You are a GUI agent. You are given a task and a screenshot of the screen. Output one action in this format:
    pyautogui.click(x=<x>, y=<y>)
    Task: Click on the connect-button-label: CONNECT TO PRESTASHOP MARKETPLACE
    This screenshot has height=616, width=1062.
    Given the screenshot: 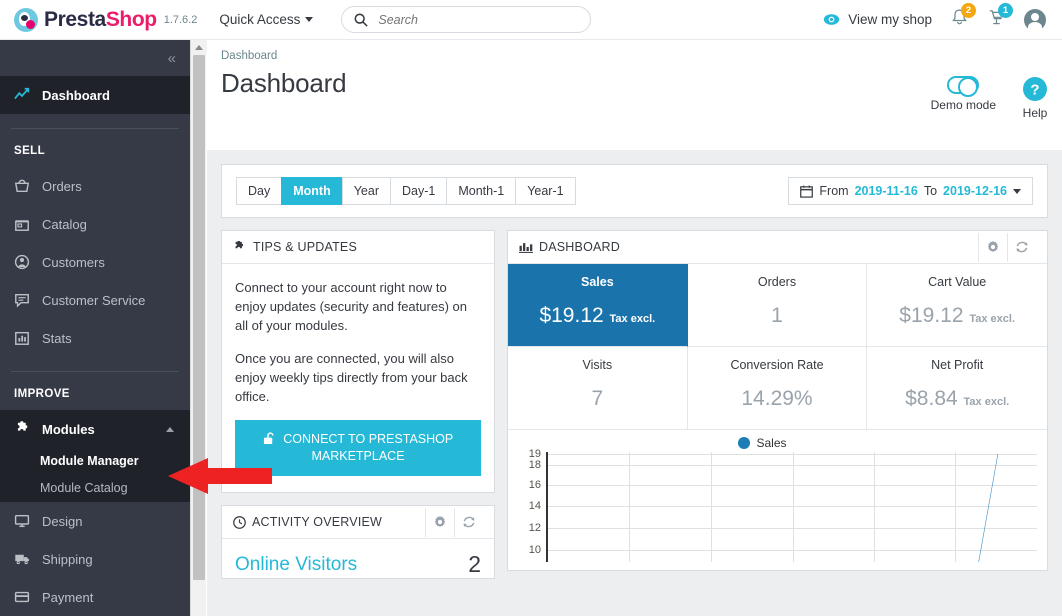 What is the action you would take?
    pyautogui.click(x=368, y=447)
    